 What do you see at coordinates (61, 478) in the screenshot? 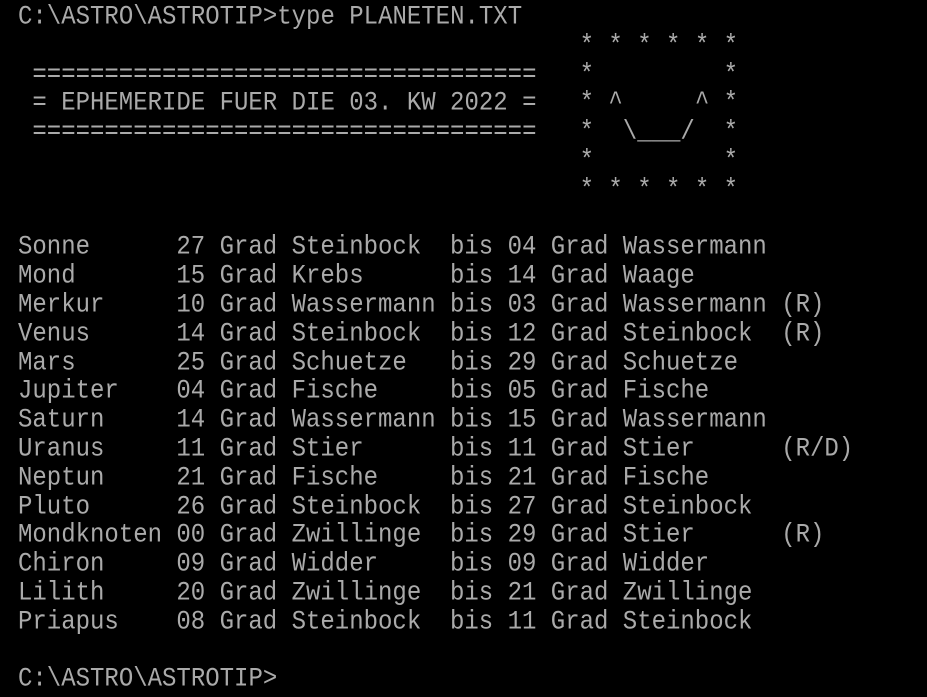
I see `body-name: Neptun` at bounding box center [61, 478].